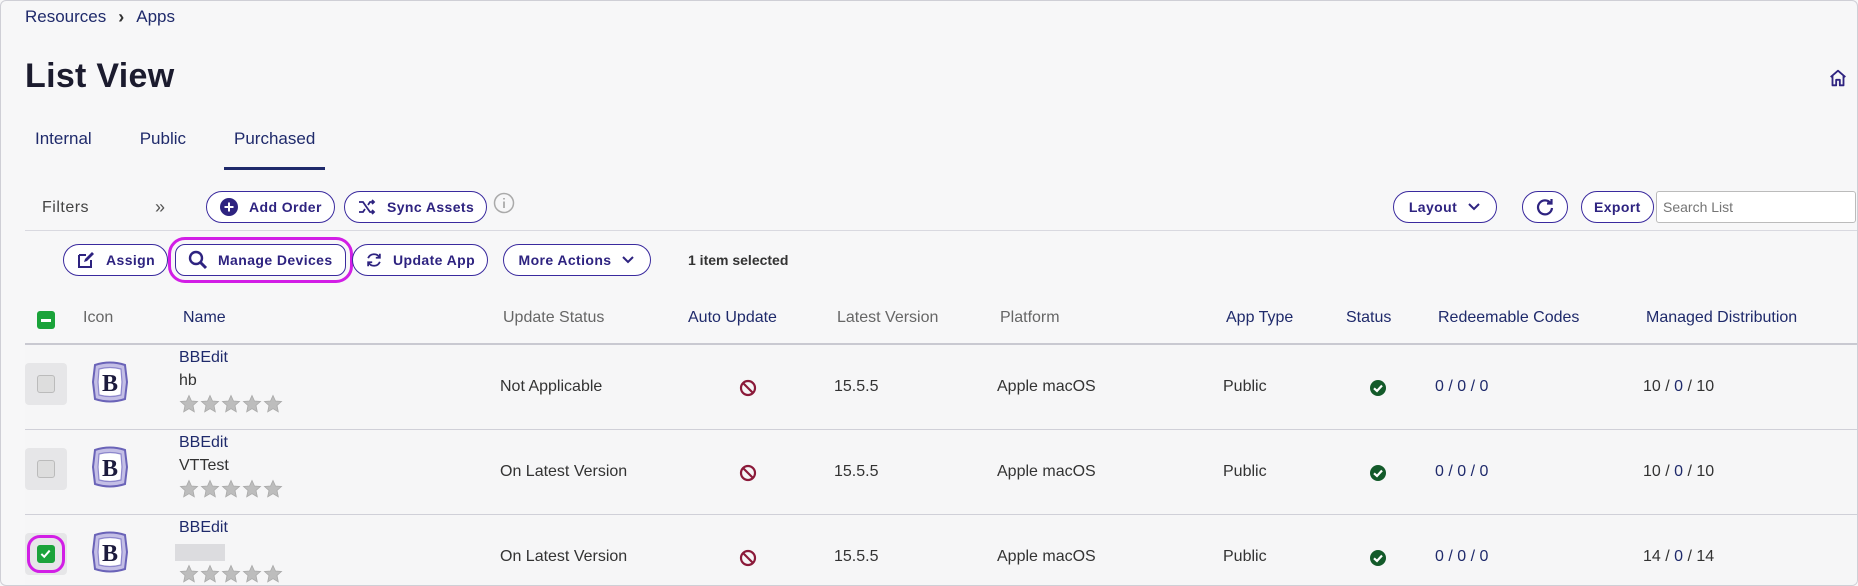  I want to click on manage-devices-label: Manage Devices, so click(275, 260).